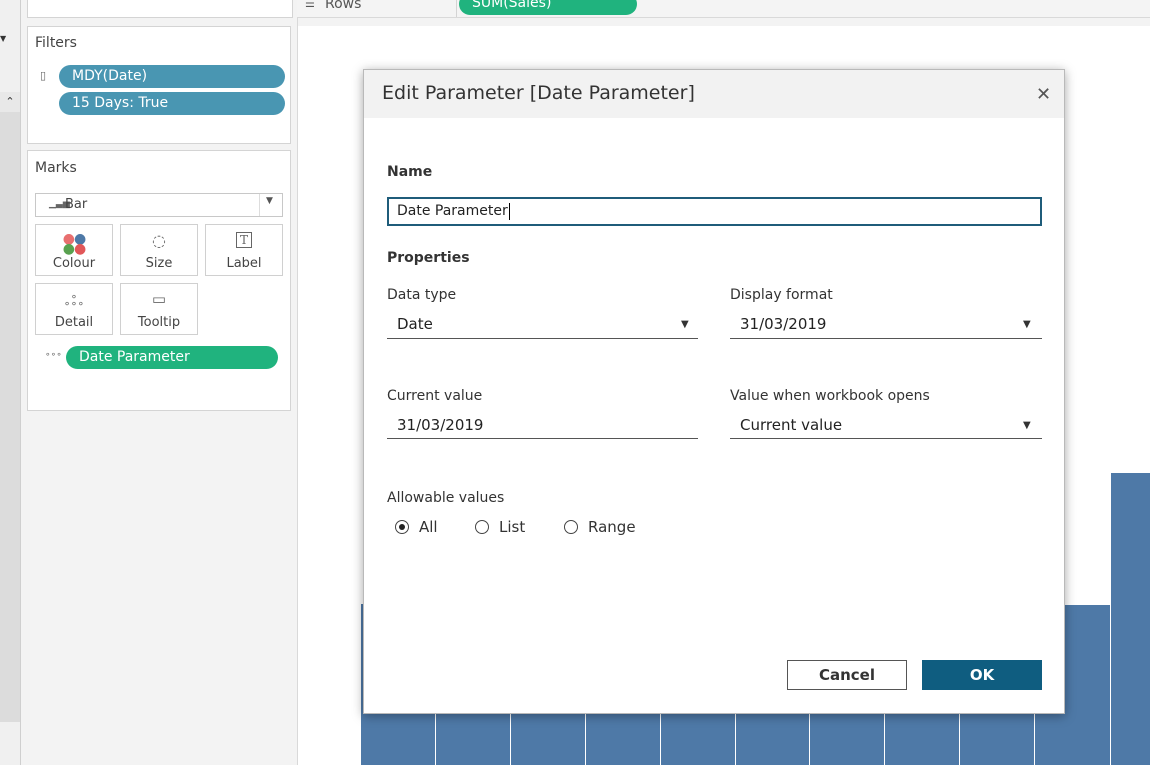 This screenshot has height=765, width=1150. I want to click on display-format-value: 31/03/2019, so click(783, 324).